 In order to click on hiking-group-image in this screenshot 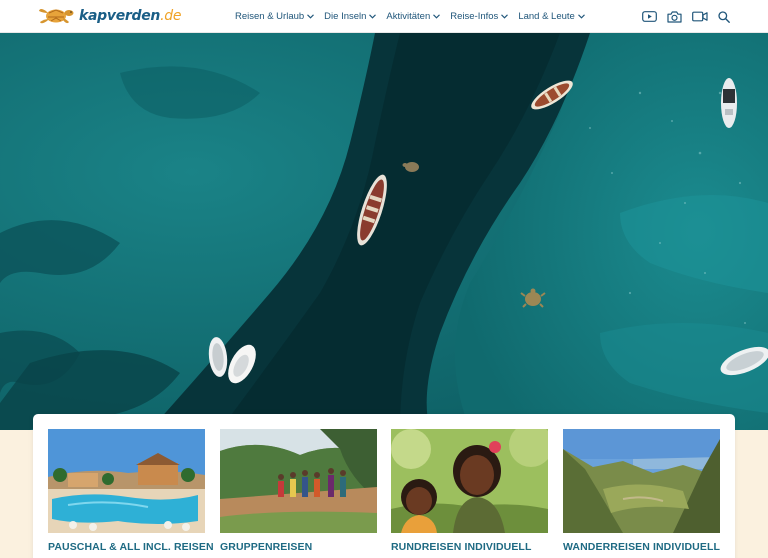, I will do `click(298, 481)`.